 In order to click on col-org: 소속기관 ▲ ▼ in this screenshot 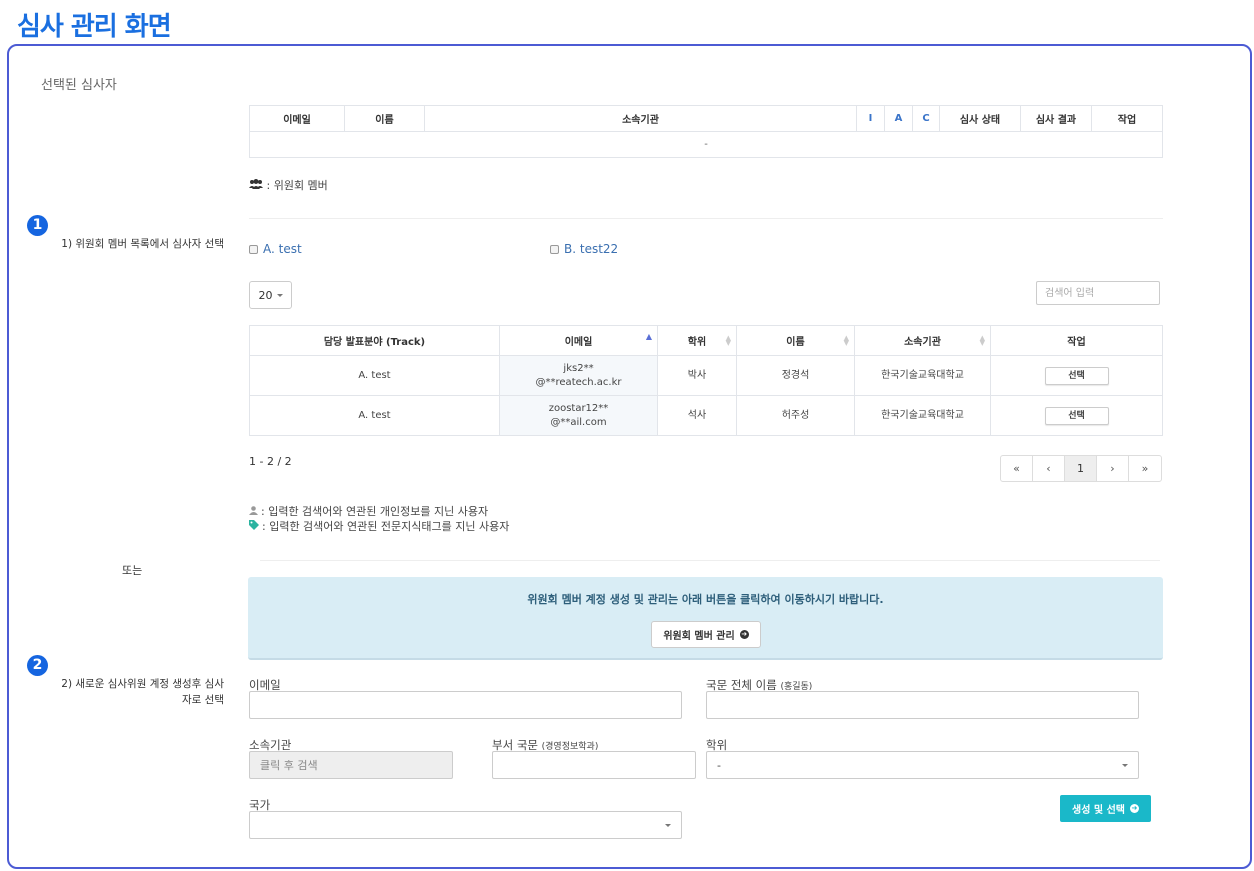, I will do `click(922, 340)`.